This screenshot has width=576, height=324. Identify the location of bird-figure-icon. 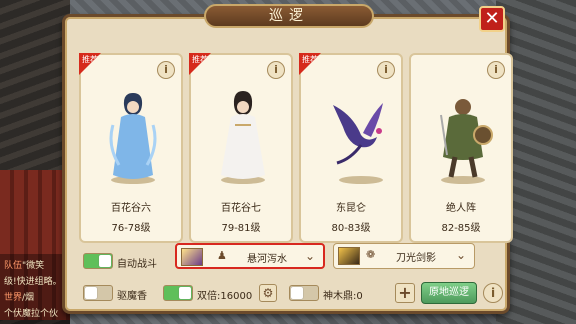
(358, 143).